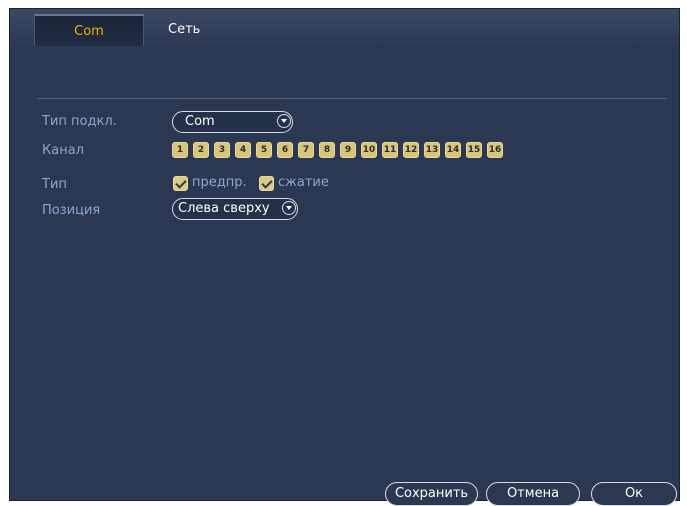 This screenshot has width=687, height=506. What do you see at coordinates (232, 122) in the screenshot?
I see `connection-type-select: Com` at bounding box center [232, 122].